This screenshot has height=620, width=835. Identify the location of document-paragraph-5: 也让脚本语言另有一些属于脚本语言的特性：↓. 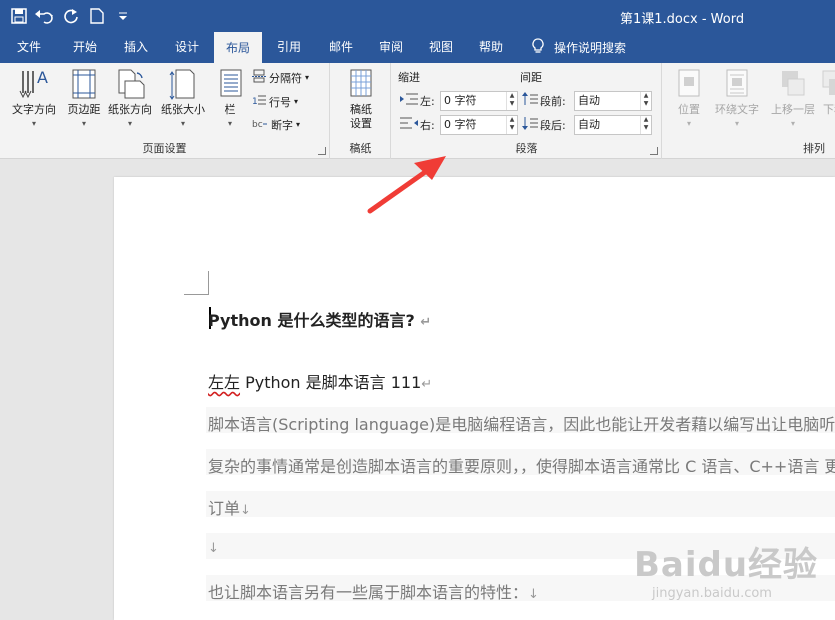
(373, 591).